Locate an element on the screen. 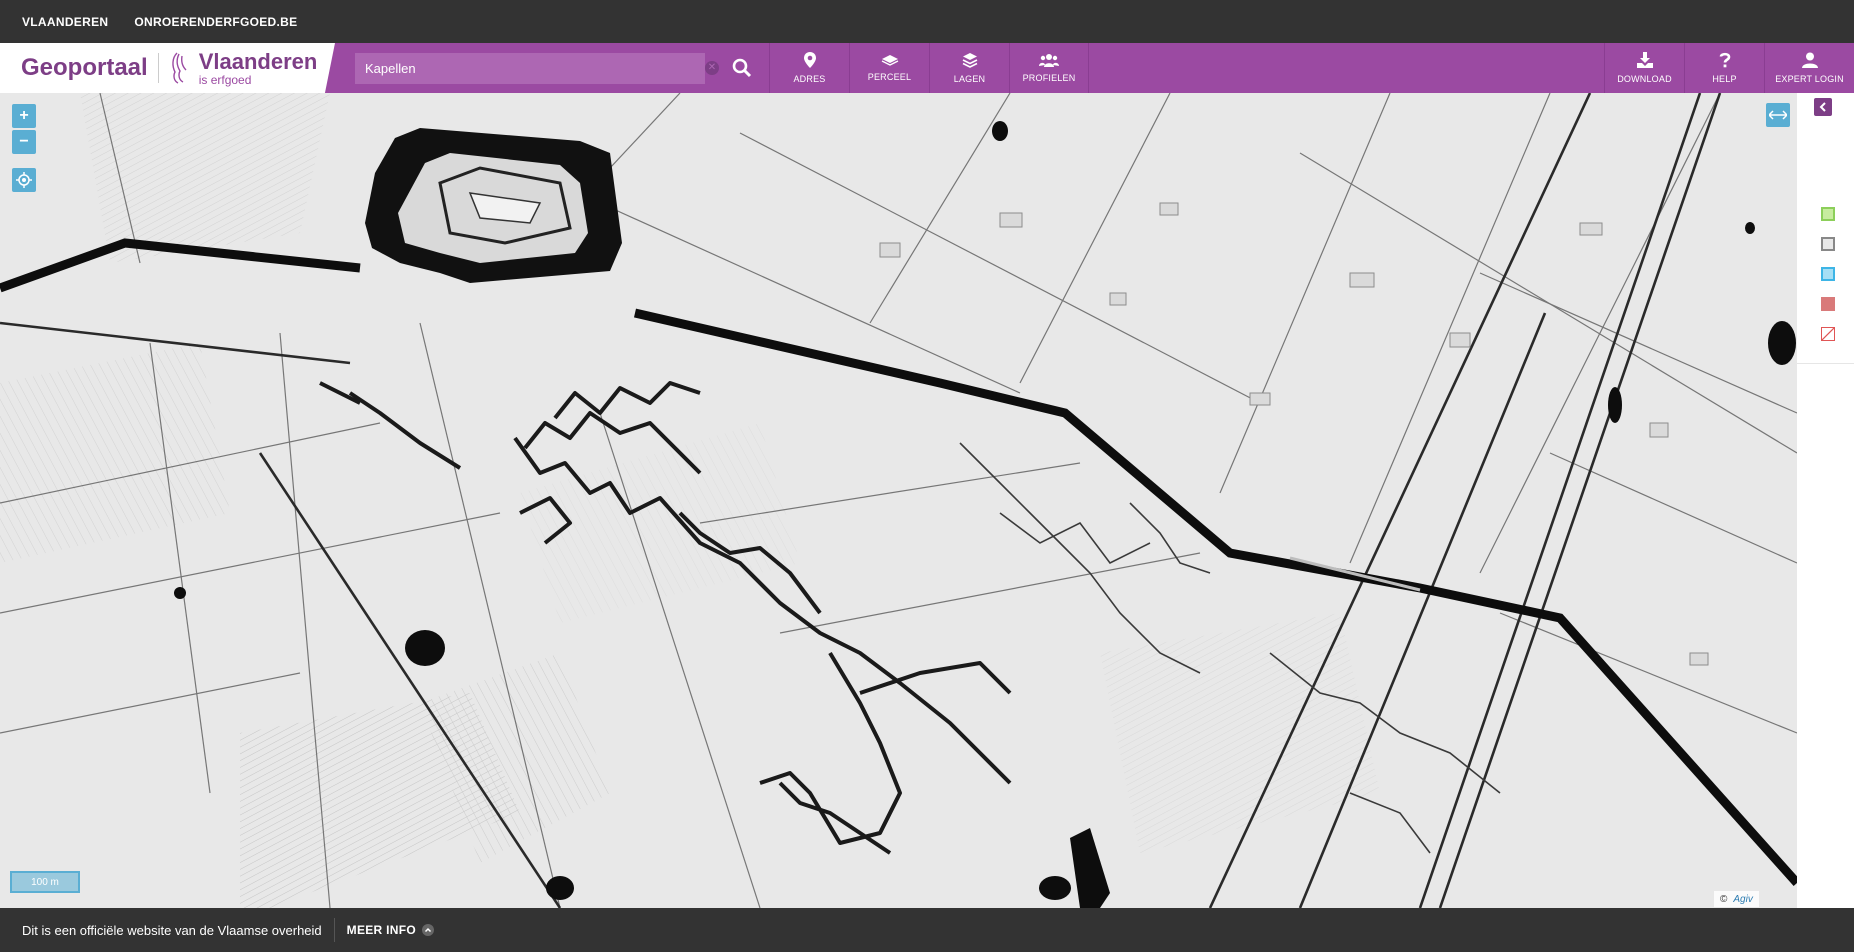  scale-bar: 100 m is located at coordinates (45, 882).